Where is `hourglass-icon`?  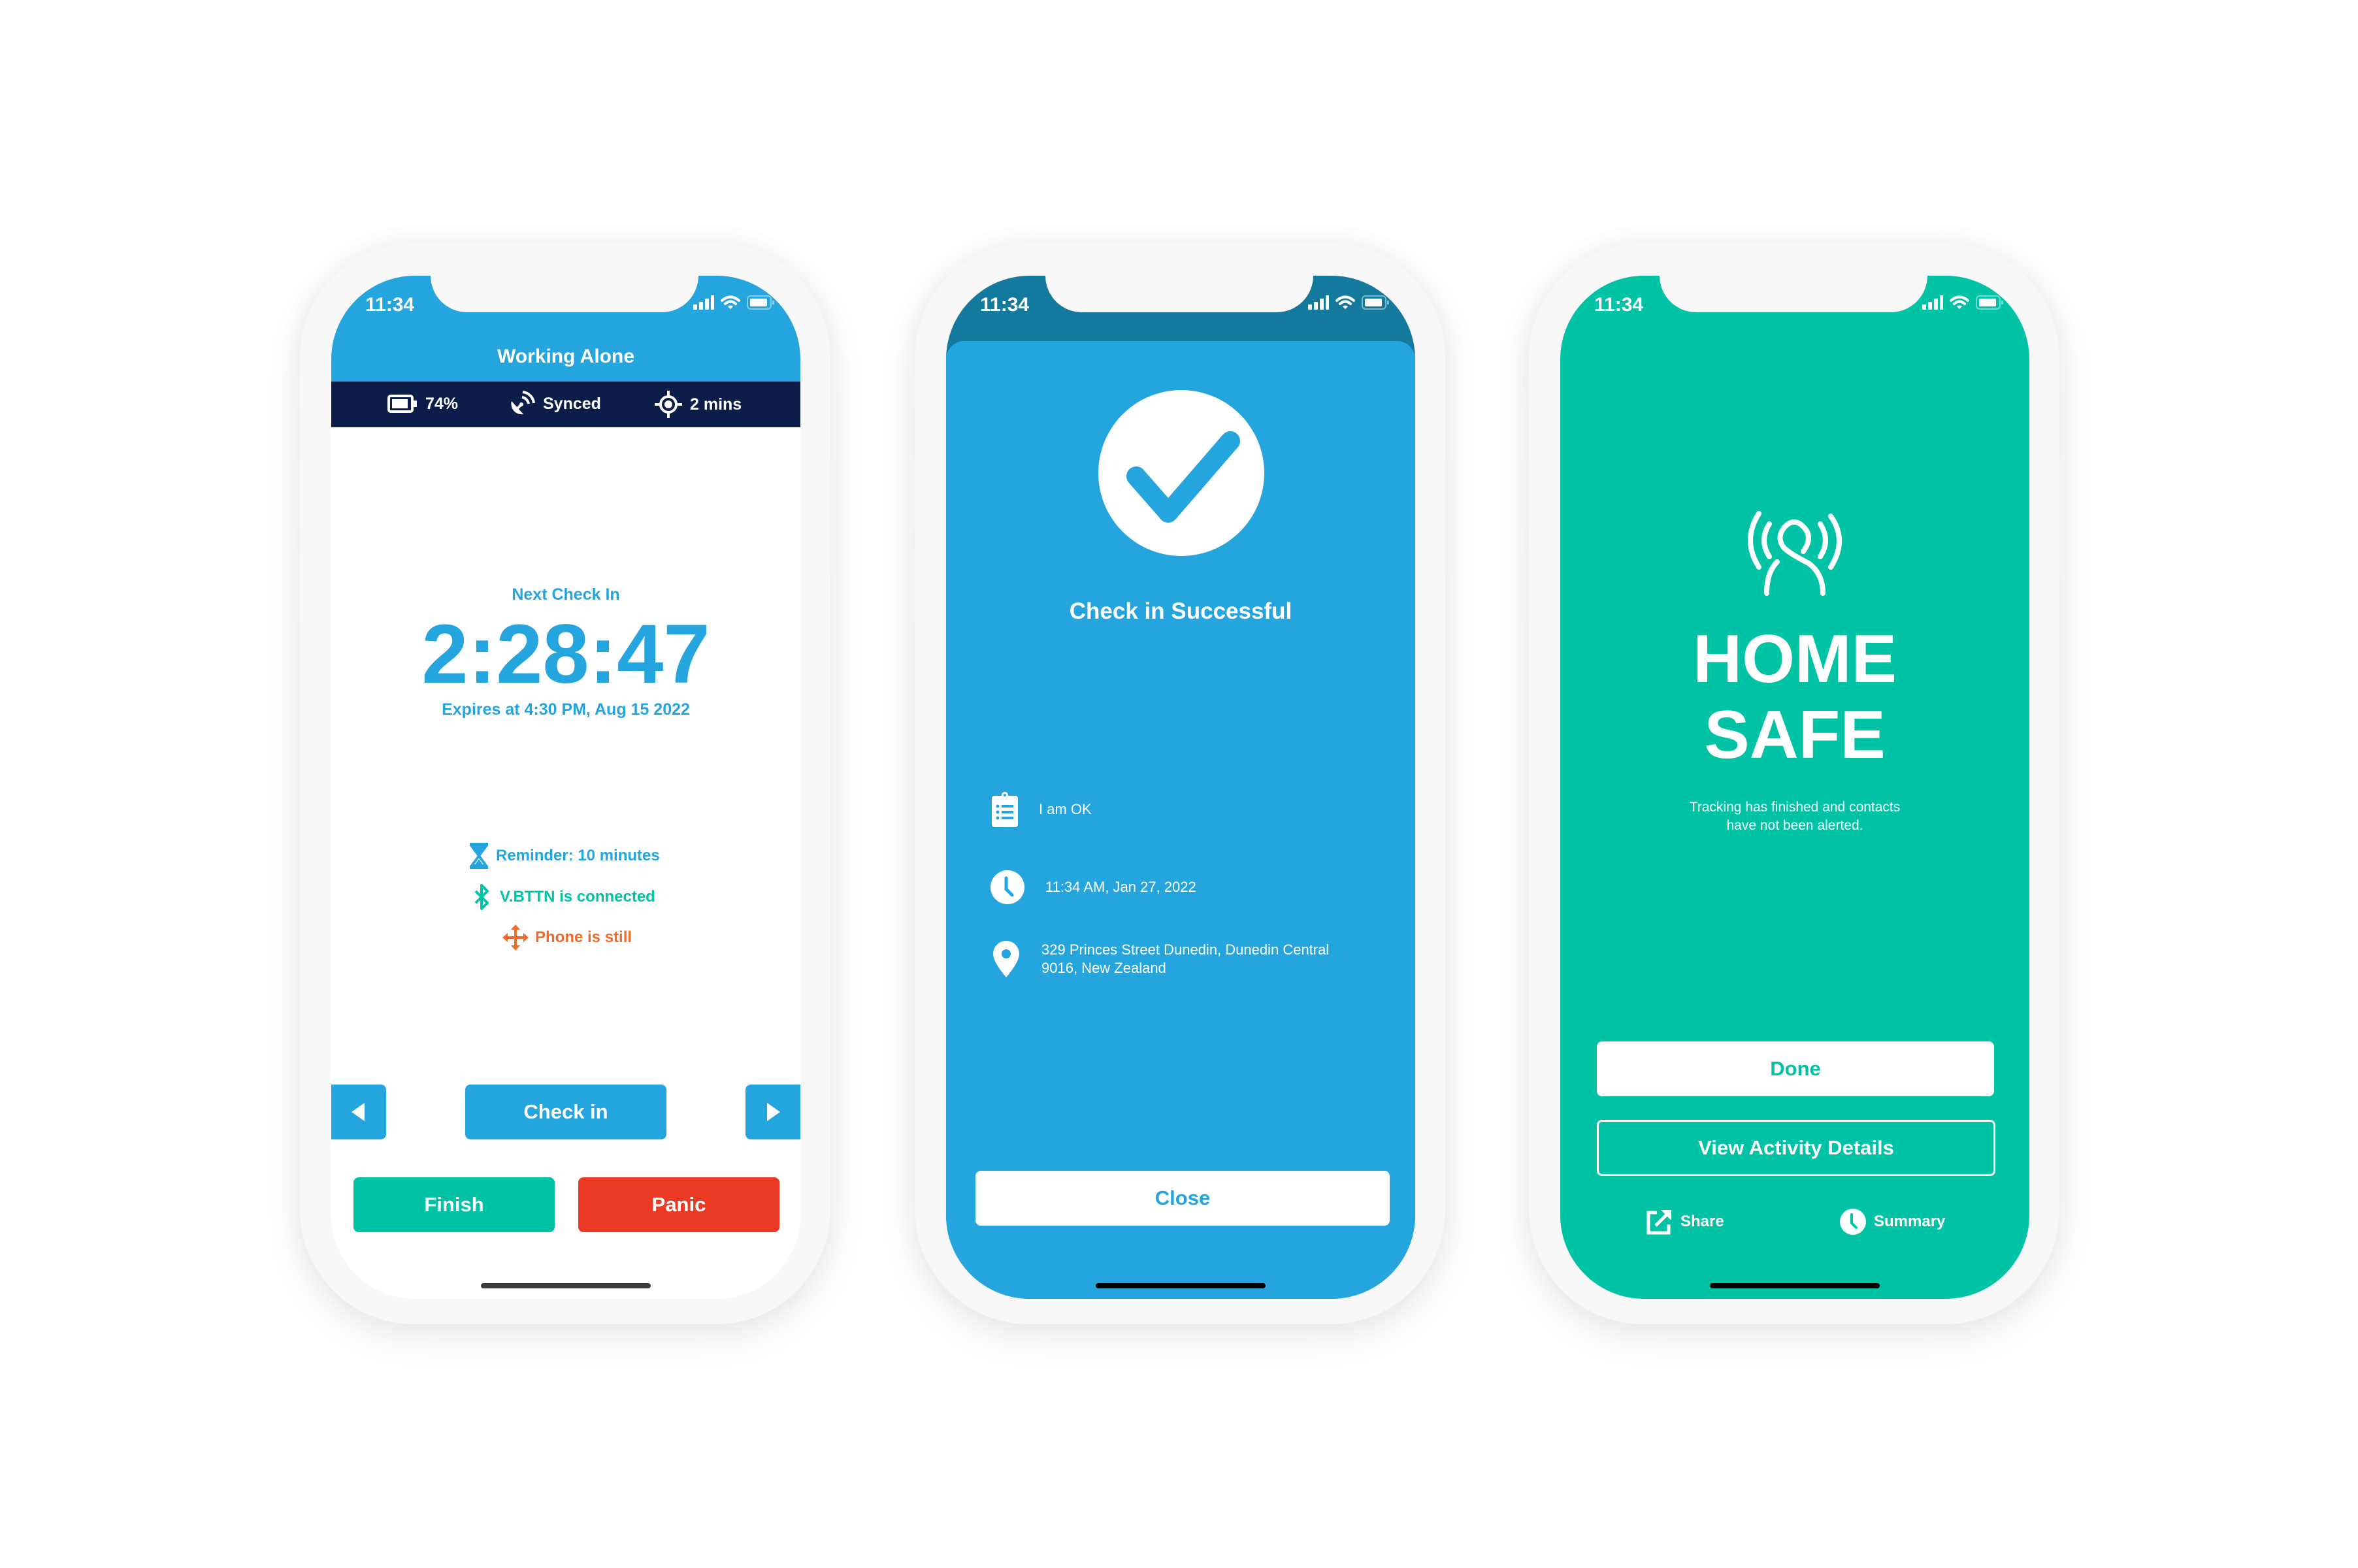 hourglass-icon is located at coordinates (479, 856).